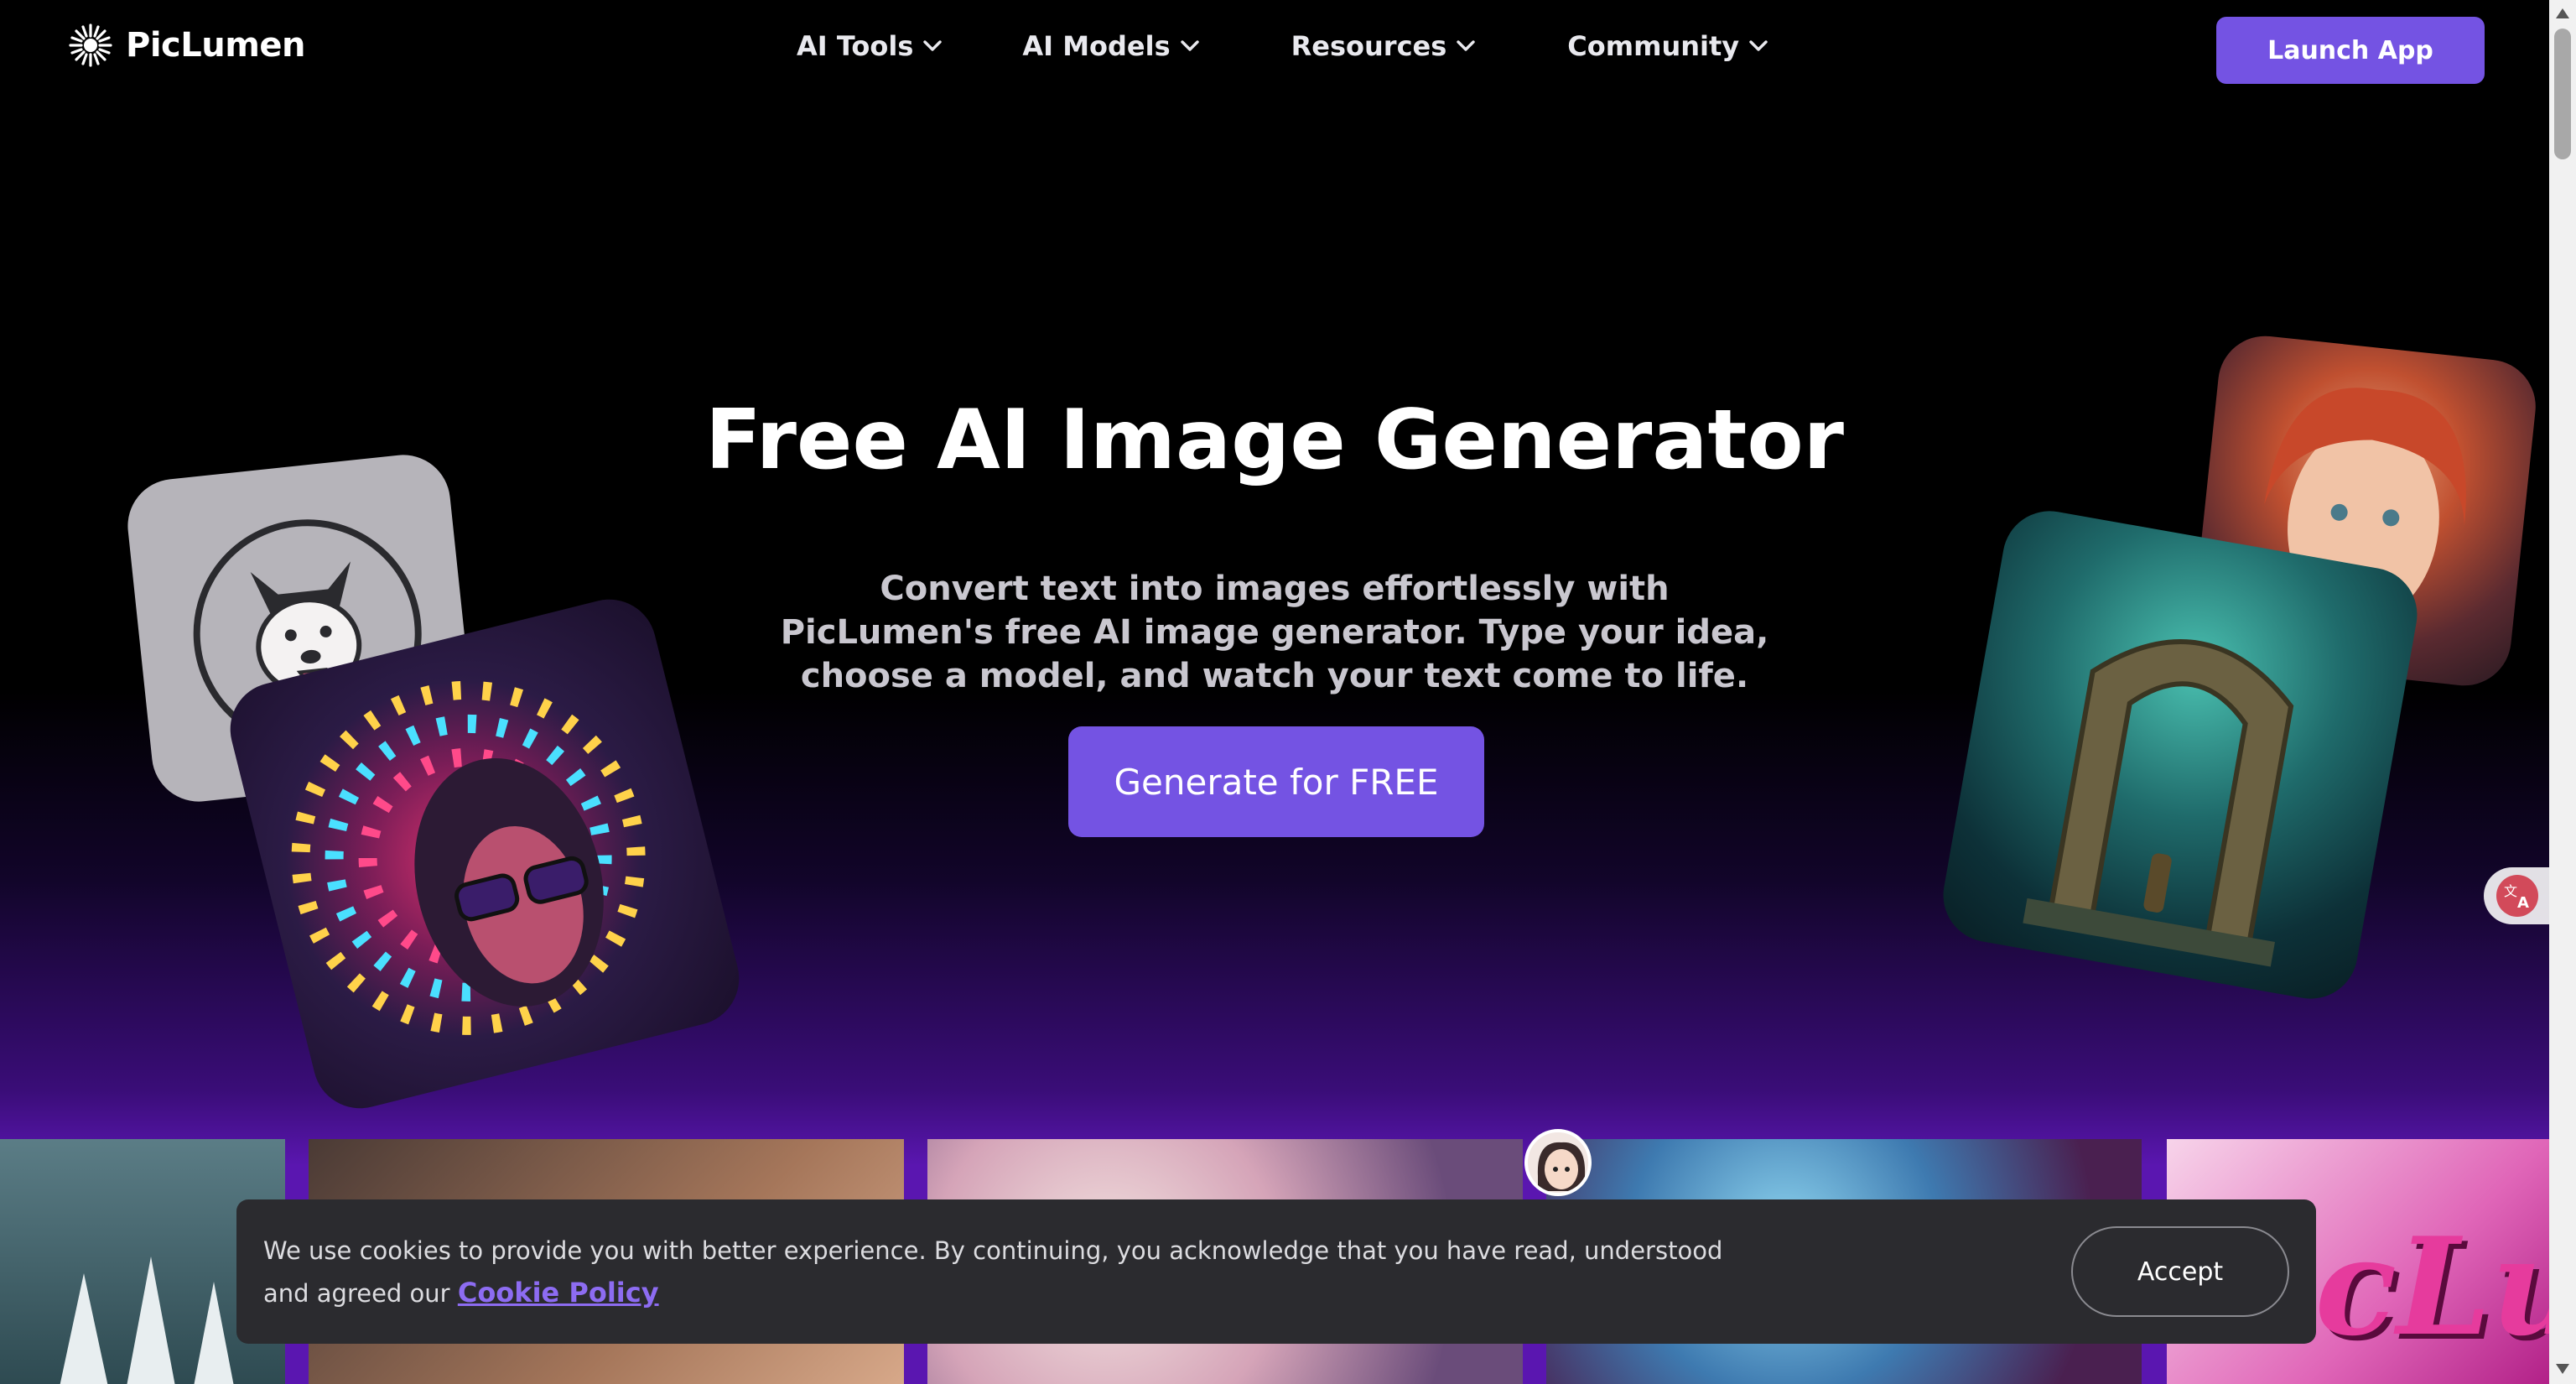 This screenshot has height=1384, width=2576. I want to click on generate-free-button: Generate for FREE, so click(1276, 781).